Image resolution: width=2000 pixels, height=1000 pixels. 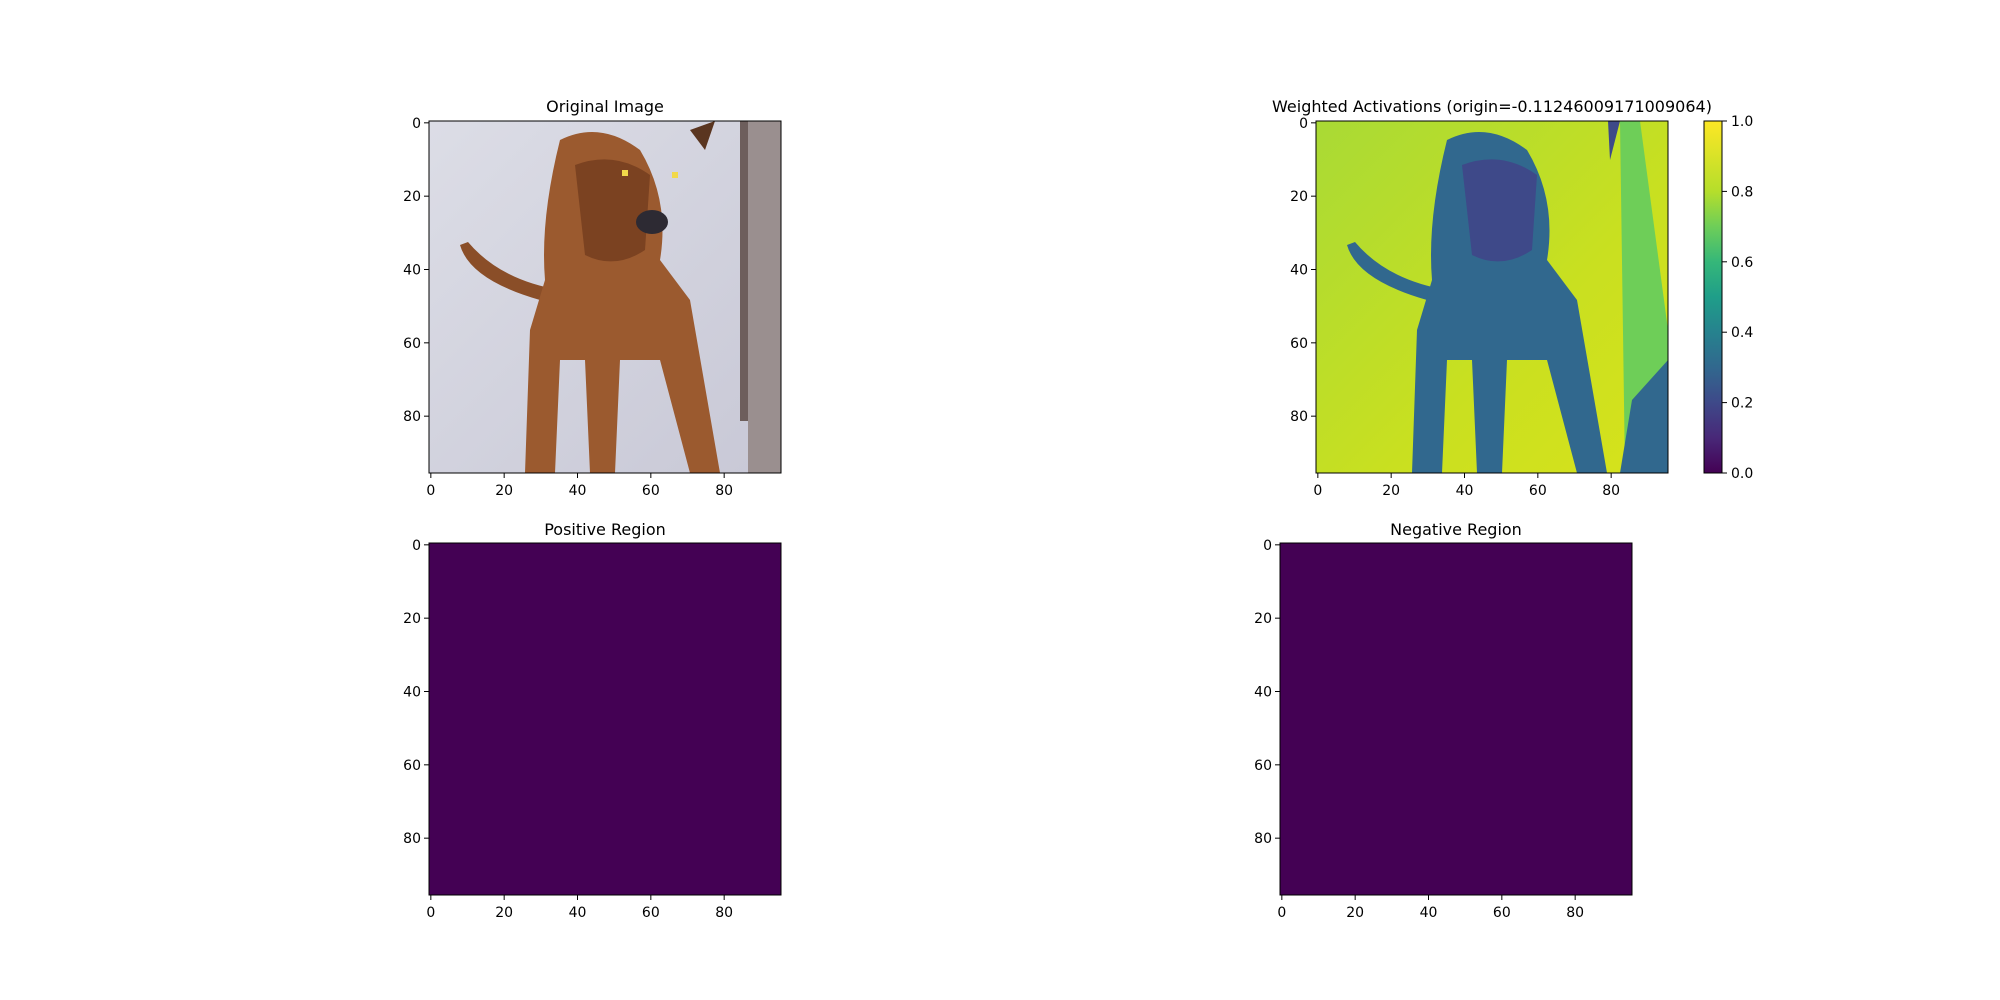 I want to click on weighted-activations-xtick-label: 80, so click(x=1611, y=491).